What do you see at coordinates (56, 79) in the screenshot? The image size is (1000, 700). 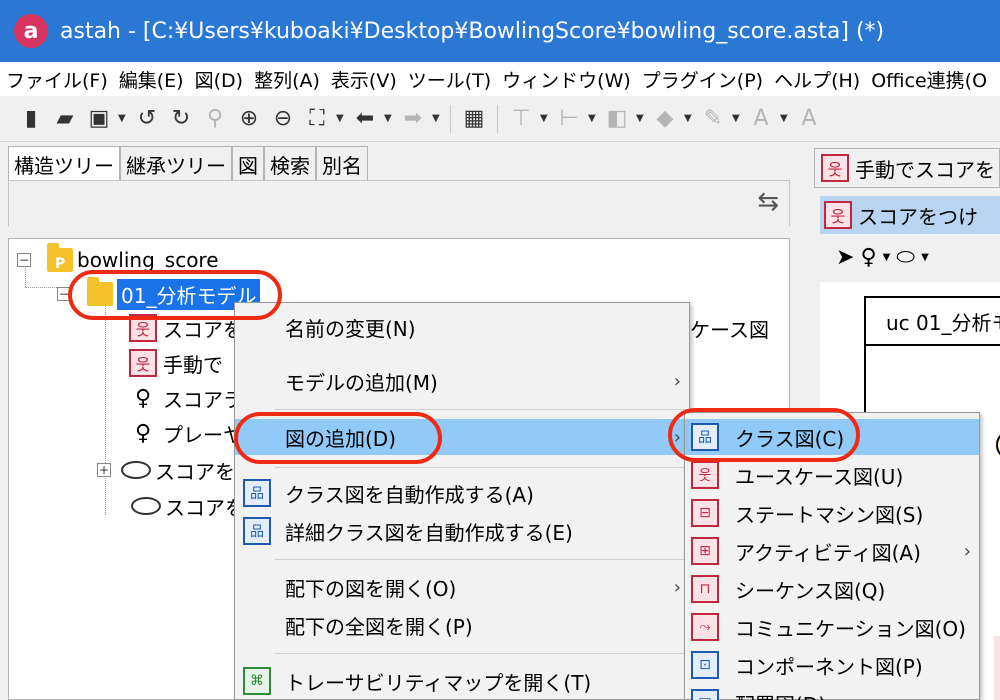 I see `menu-file: ファイル(F)` at bounding box center [56, 79].